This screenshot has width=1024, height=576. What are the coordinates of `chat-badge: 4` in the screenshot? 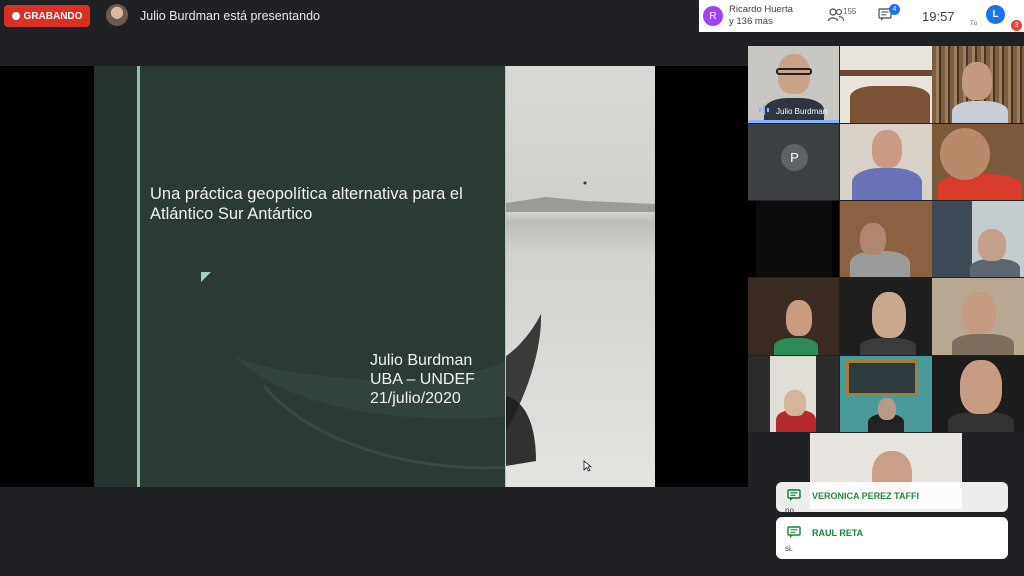 It's located at (894, 9).